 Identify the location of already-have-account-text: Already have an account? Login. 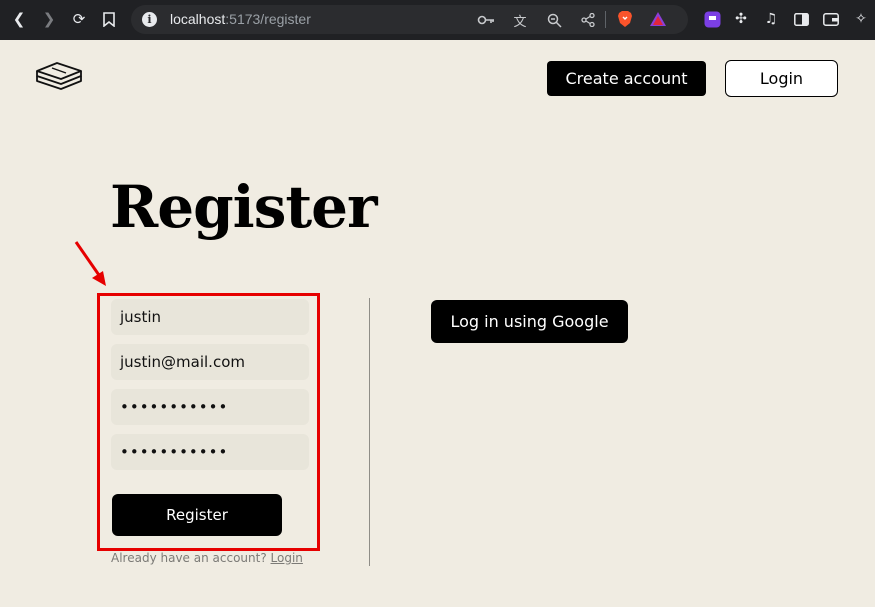
(207, 558).